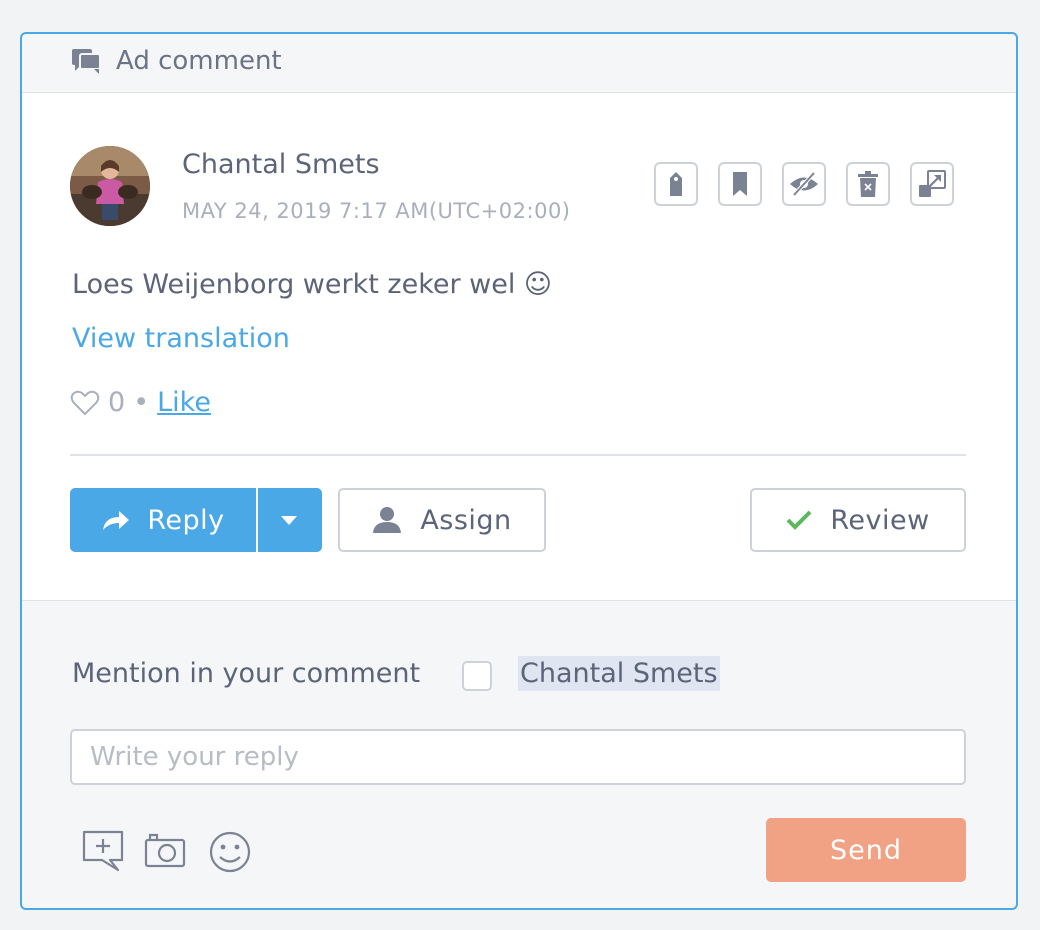 This screenshot has height=930, width=1040. What do you see at coordinates (466, 520) in the screenshot?
I see `assign-label: Assign` at bounding box center [466, 520].